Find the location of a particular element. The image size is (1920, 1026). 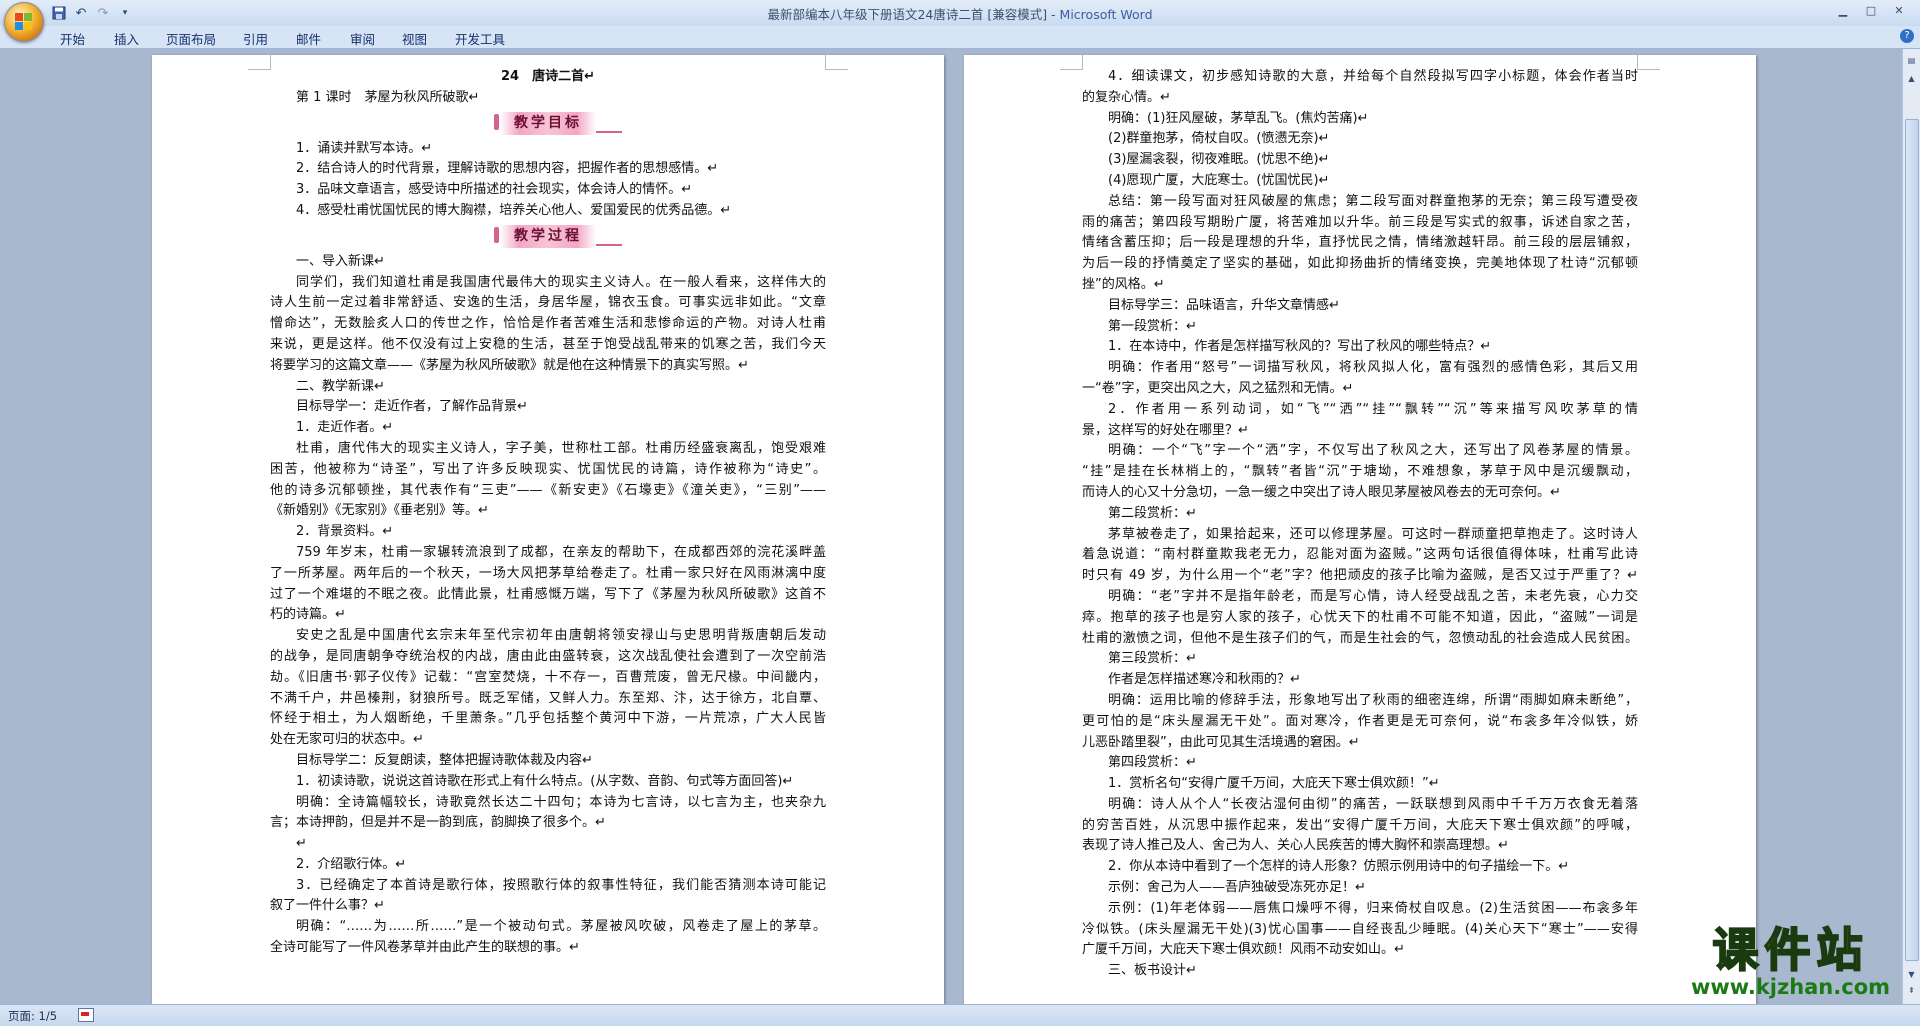

text-line: 一、导入新课↵ is located at coordinates (340, 261).